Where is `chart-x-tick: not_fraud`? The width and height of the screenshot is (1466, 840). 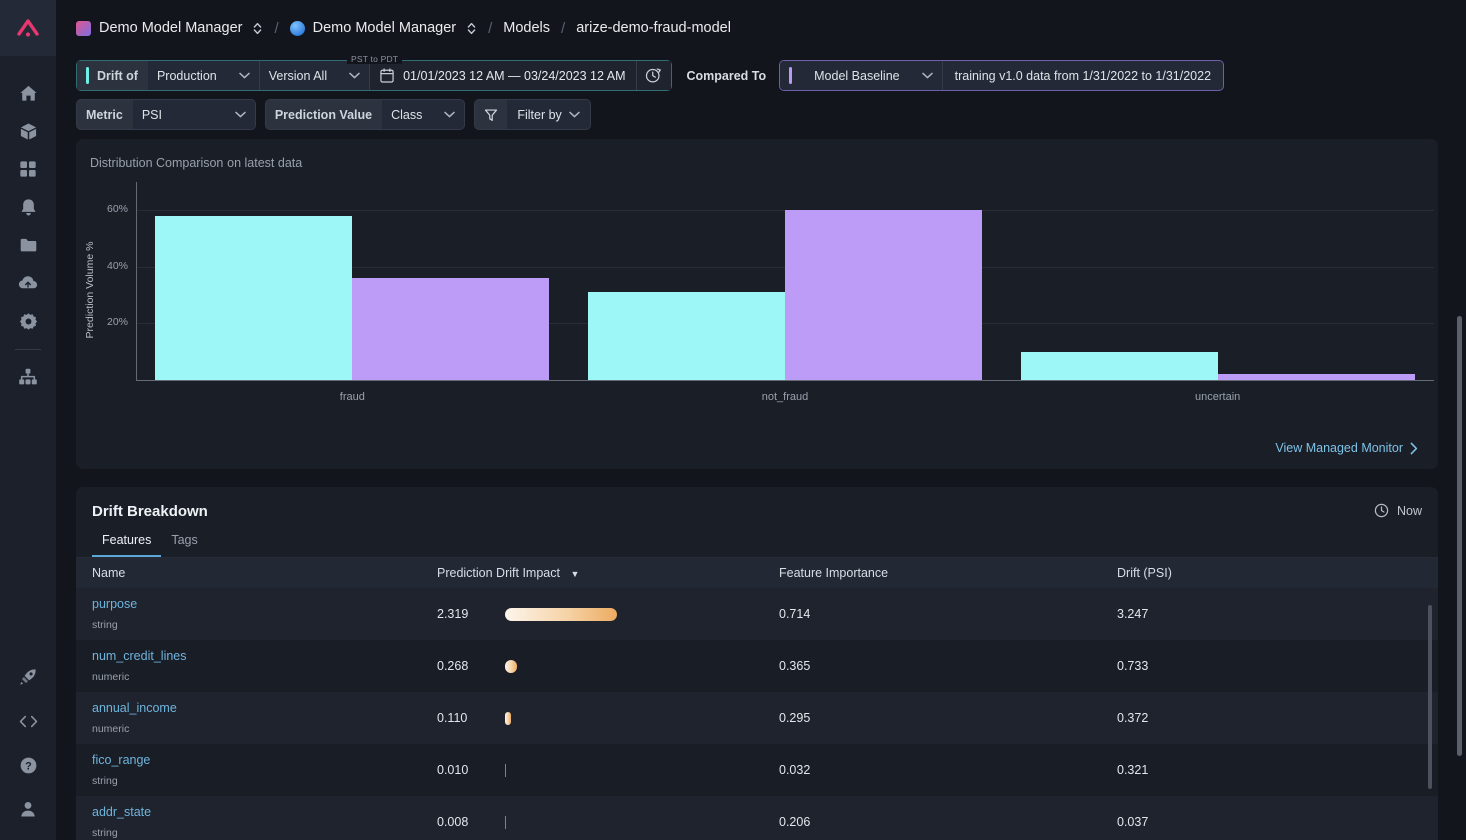
chart-x-tick: not_fraud is located at coordinates (785, 397).